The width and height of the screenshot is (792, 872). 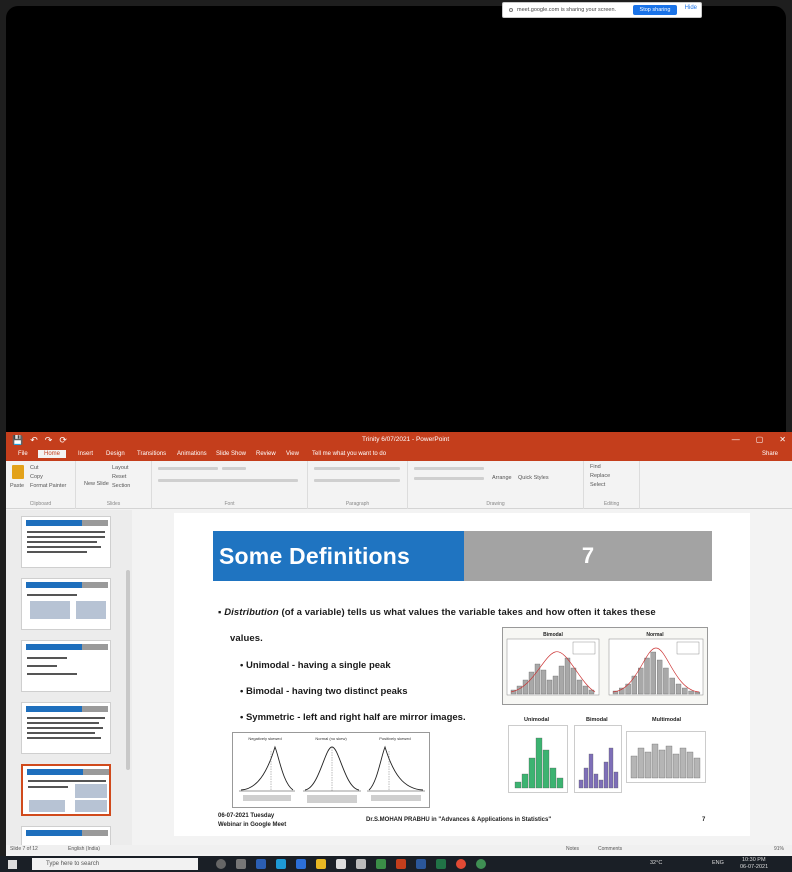 What do you see at coordinates (66, 604) in the screenshot?
I see `slide-thumbnail: 4` at bounding box center [66, 604].